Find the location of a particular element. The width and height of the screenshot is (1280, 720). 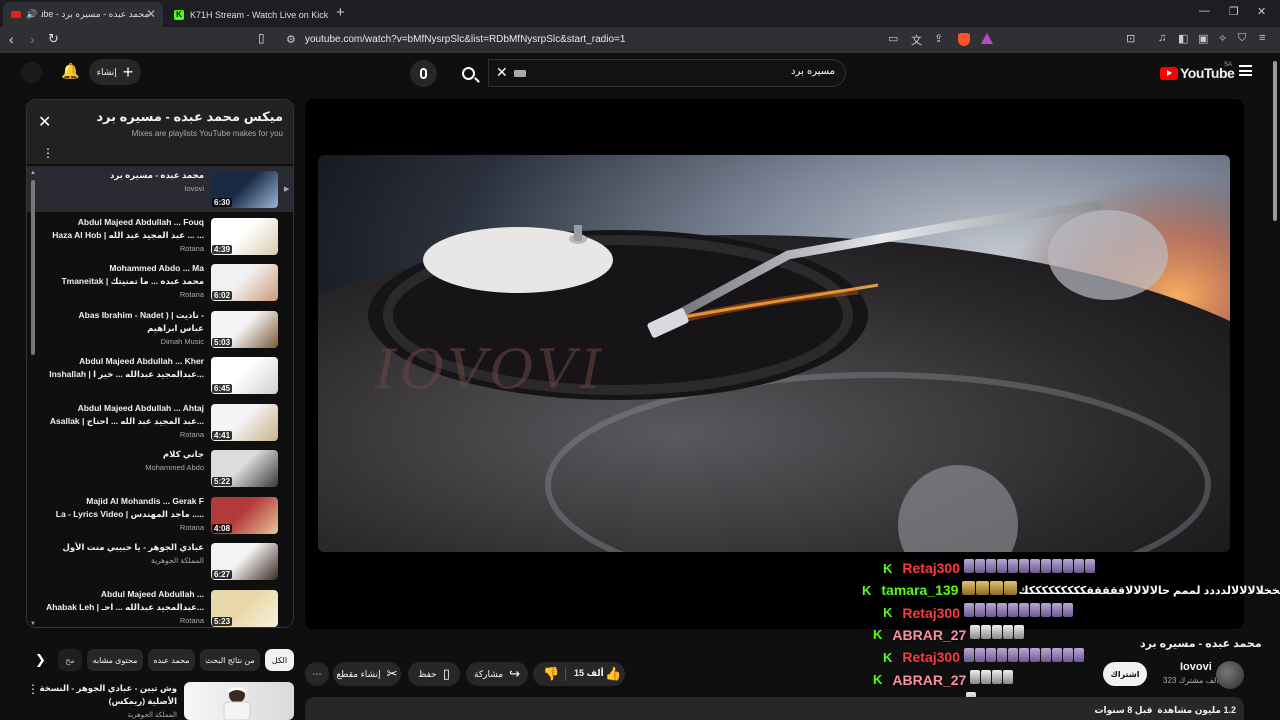

page-scrollbar is located at coordinates (1275, 386).